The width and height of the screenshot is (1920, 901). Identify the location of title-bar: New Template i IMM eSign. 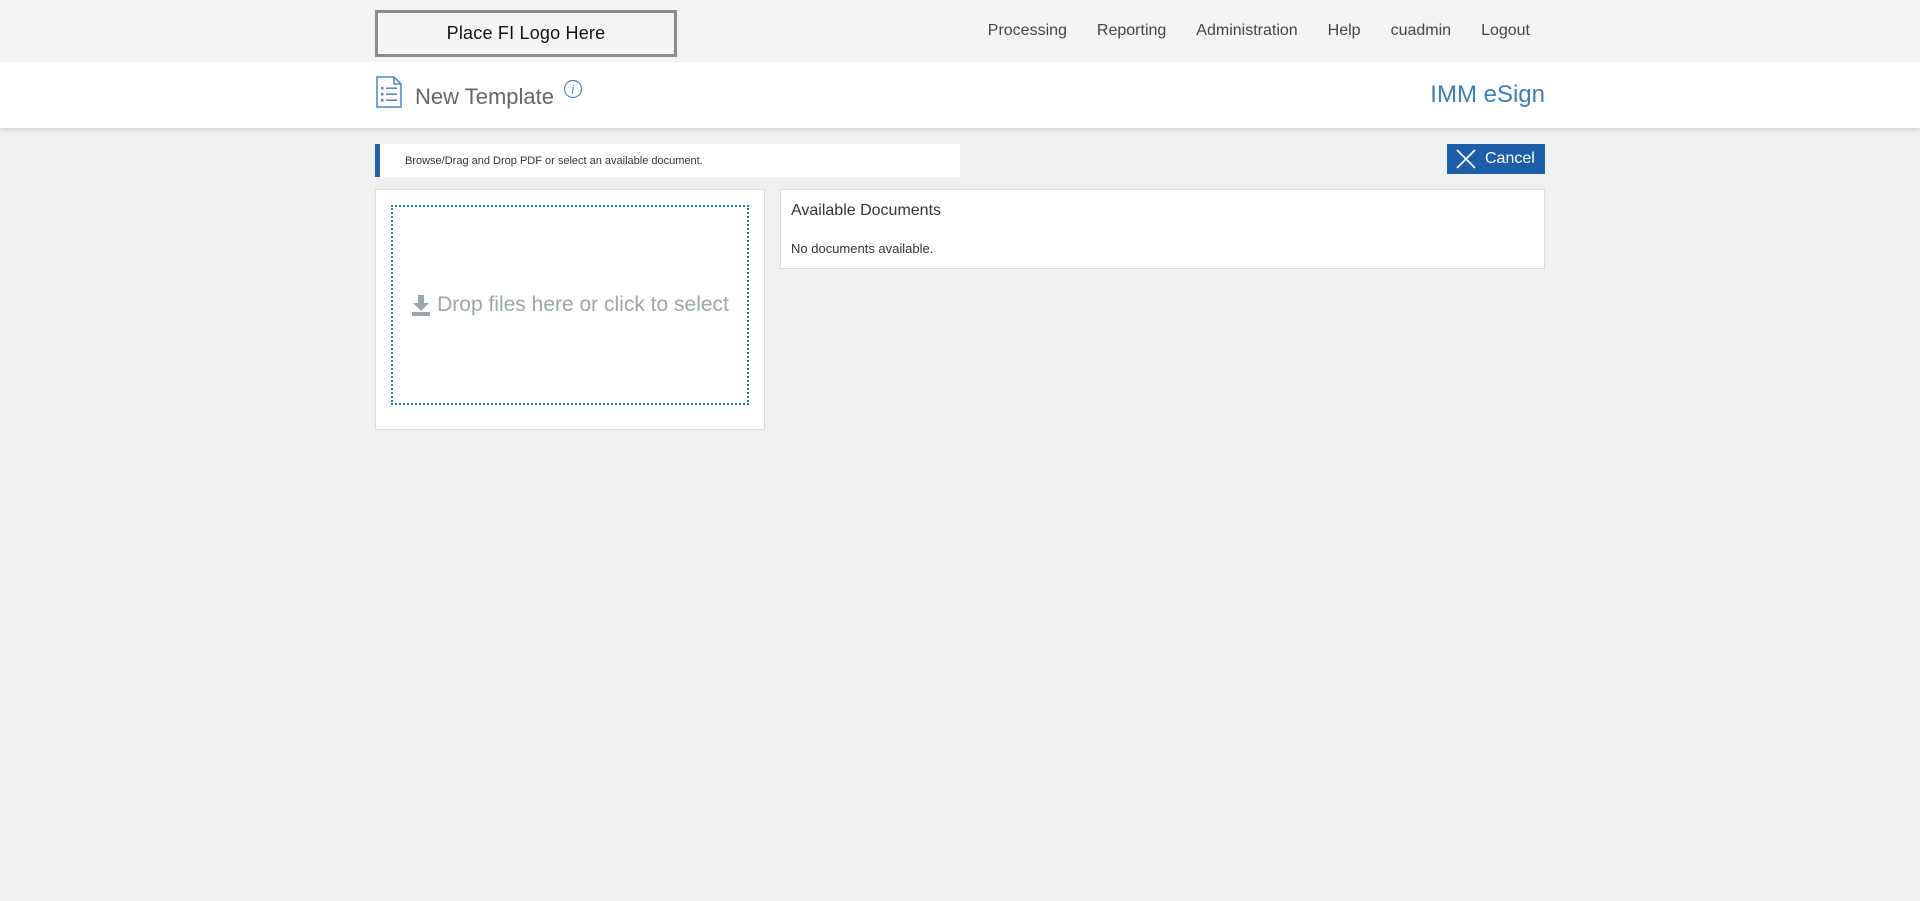
(960, 95).